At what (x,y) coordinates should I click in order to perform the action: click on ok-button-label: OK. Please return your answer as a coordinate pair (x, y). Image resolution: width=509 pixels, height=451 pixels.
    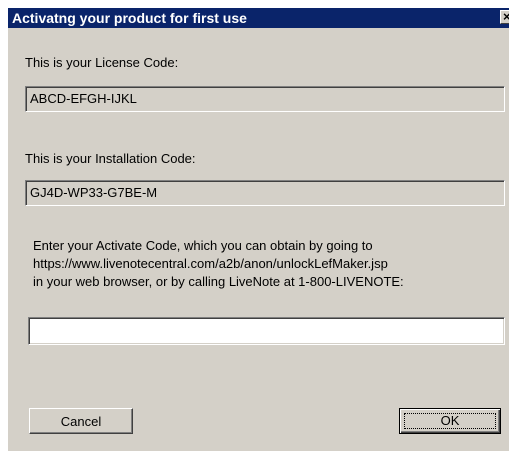
    Looking at the image, I should click on (450, 421).